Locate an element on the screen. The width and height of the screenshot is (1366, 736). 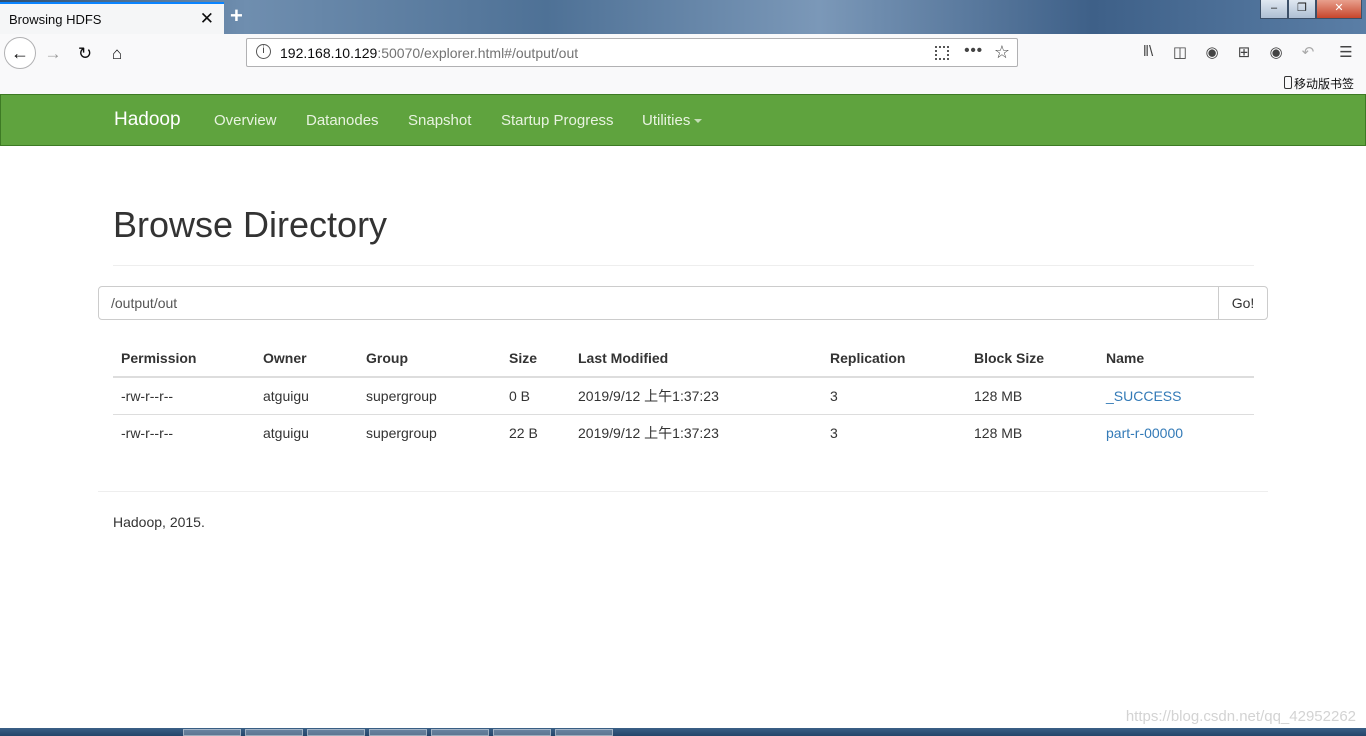
url-path: :50070/explorer.html#/output/out is located at coordinates (478, 53).